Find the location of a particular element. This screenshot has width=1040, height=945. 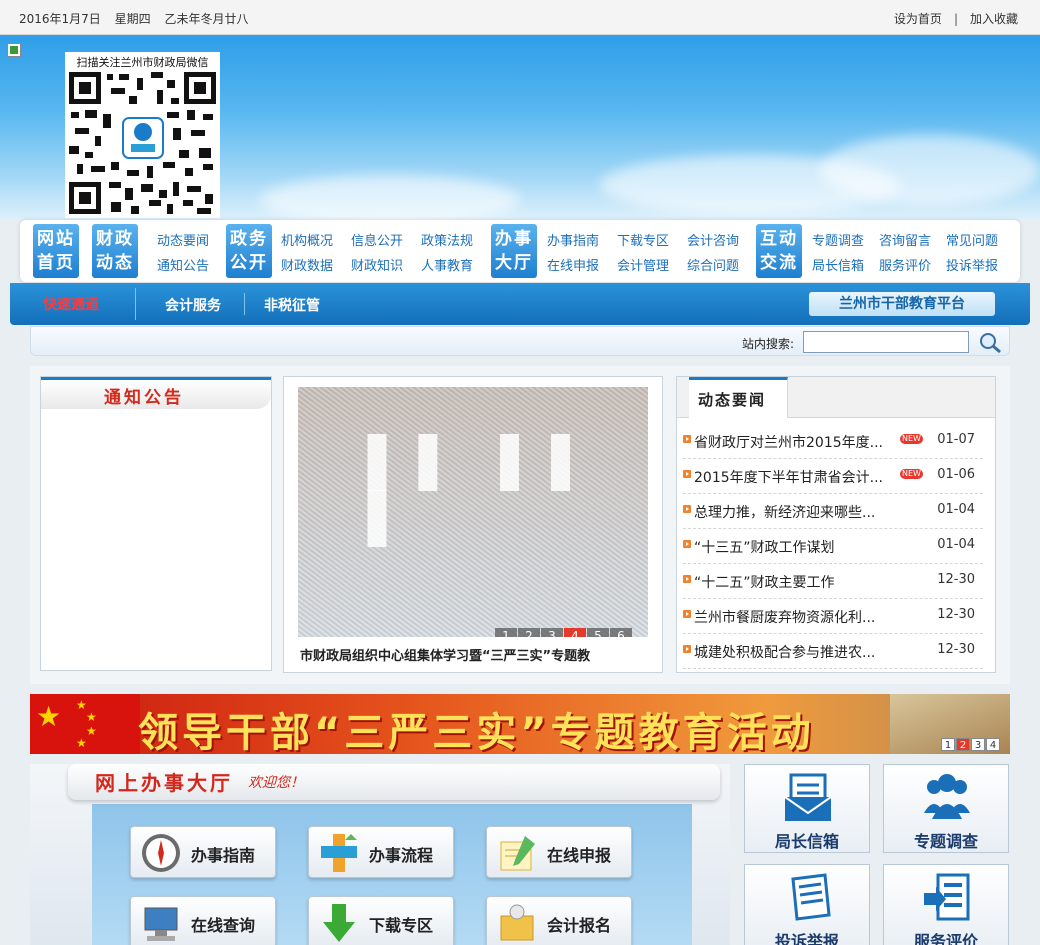

list-item: “十三五”财政工作谋划 01-04 is located at coordinates (833, 546).